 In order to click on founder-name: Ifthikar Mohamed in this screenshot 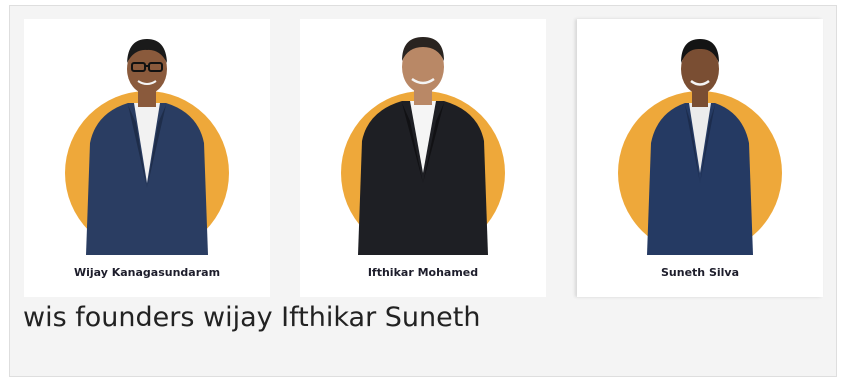, I will do `click(423, 272)`.